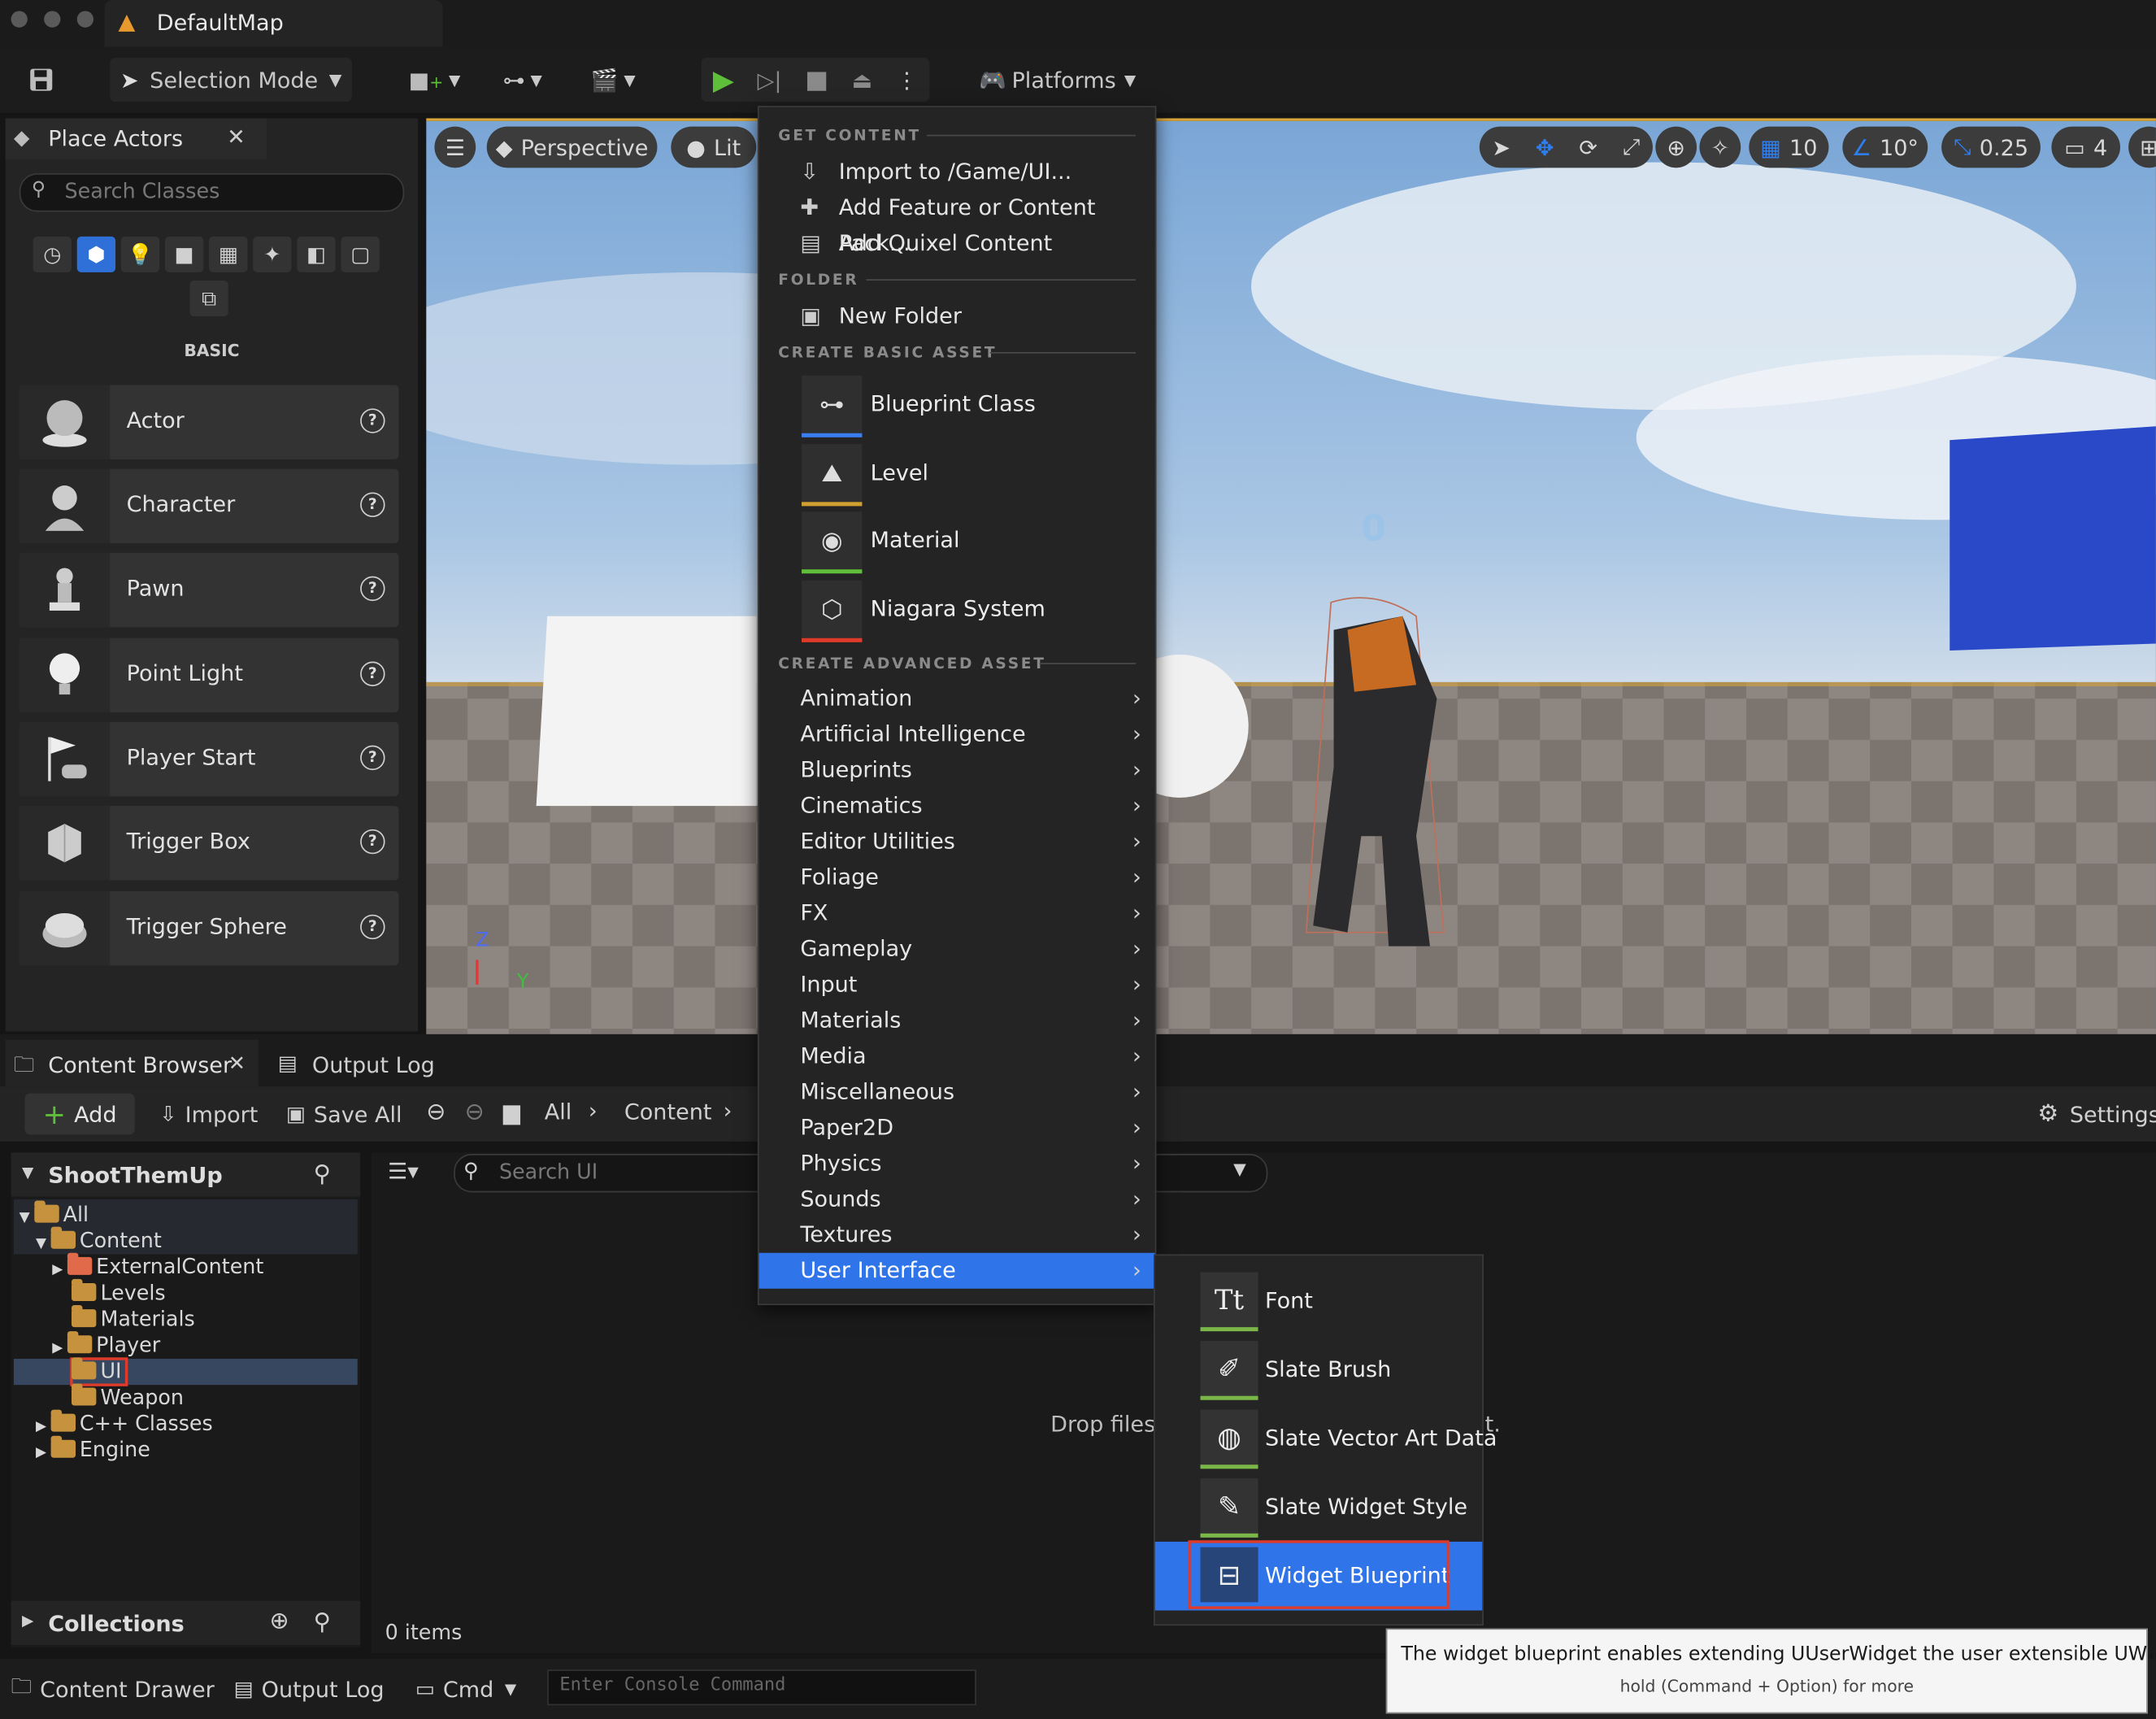  What do you see at coordinates (52, 19) in the screenshot?
I see `minimize-window-button` at bounding box center [52, 19].